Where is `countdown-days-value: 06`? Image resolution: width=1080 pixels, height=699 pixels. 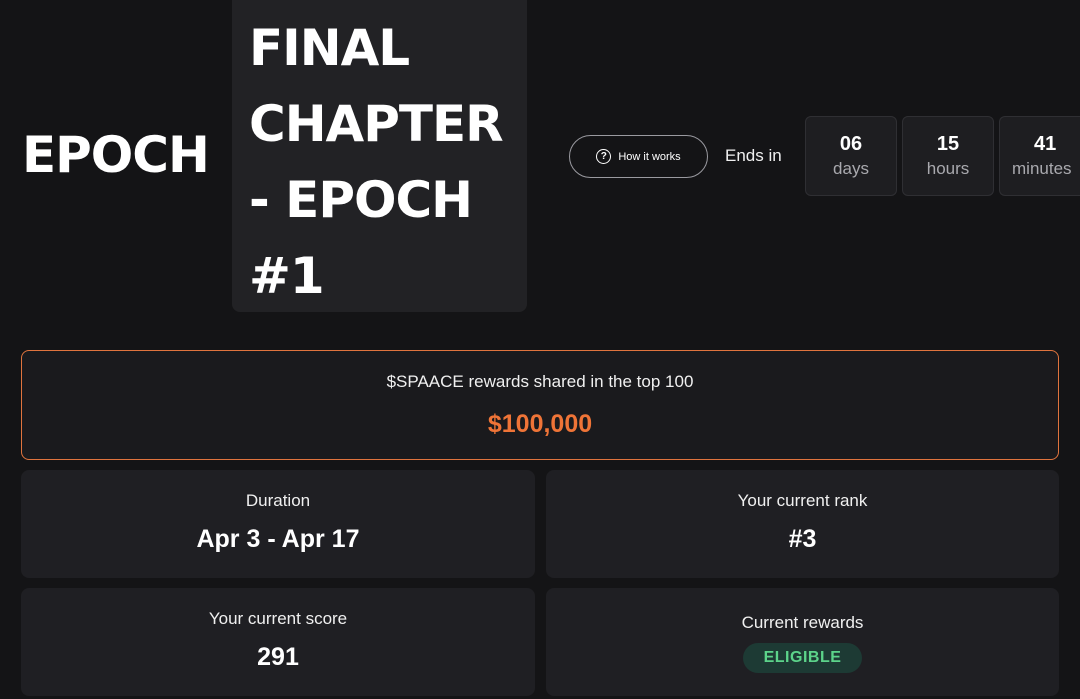
countdown-days-value: 06 is located at coordinates (851, 144).